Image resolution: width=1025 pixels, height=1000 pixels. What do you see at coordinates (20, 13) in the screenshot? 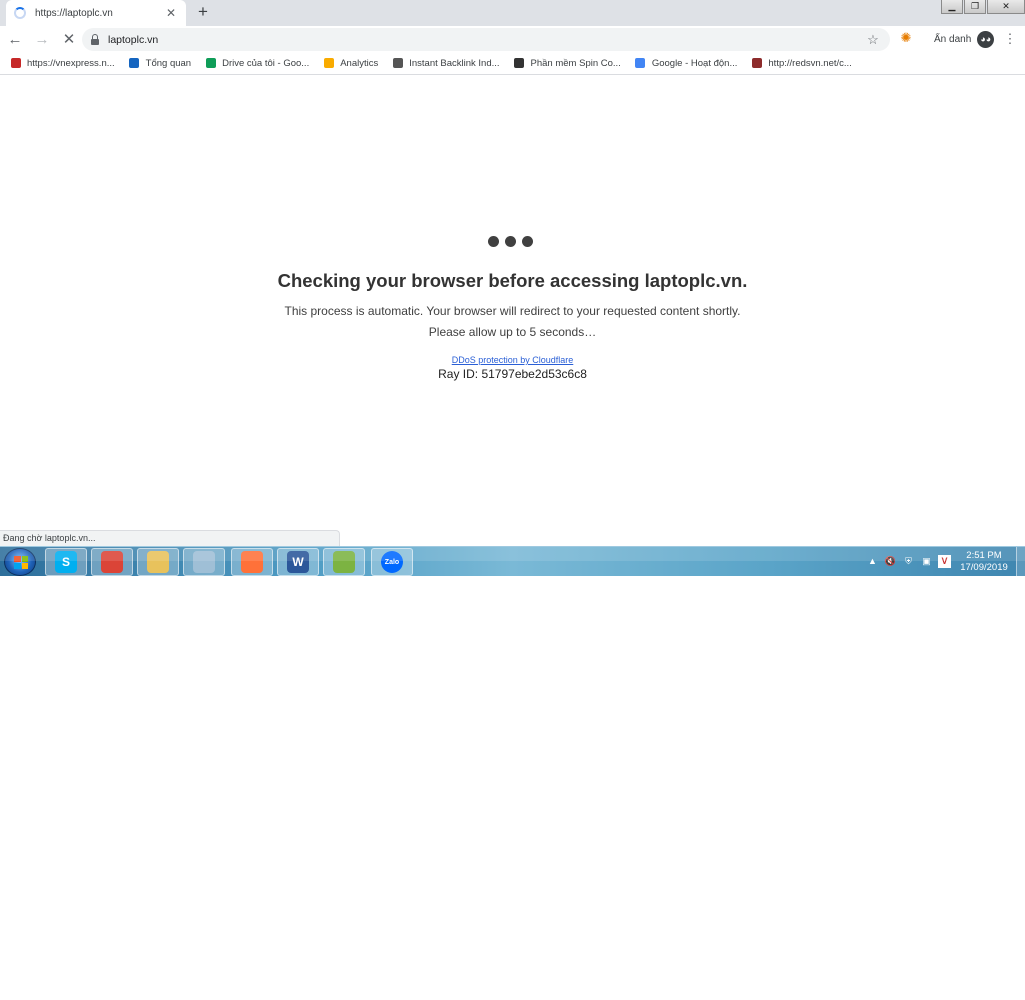
I see `loading-spinner-icon` at bounding box center [20, 13].